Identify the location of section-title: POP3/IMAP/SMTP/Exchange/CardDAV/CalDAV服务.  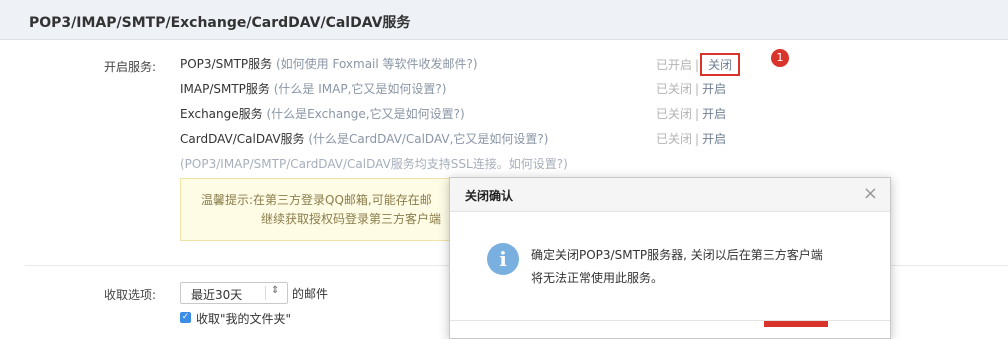
(220, 23).